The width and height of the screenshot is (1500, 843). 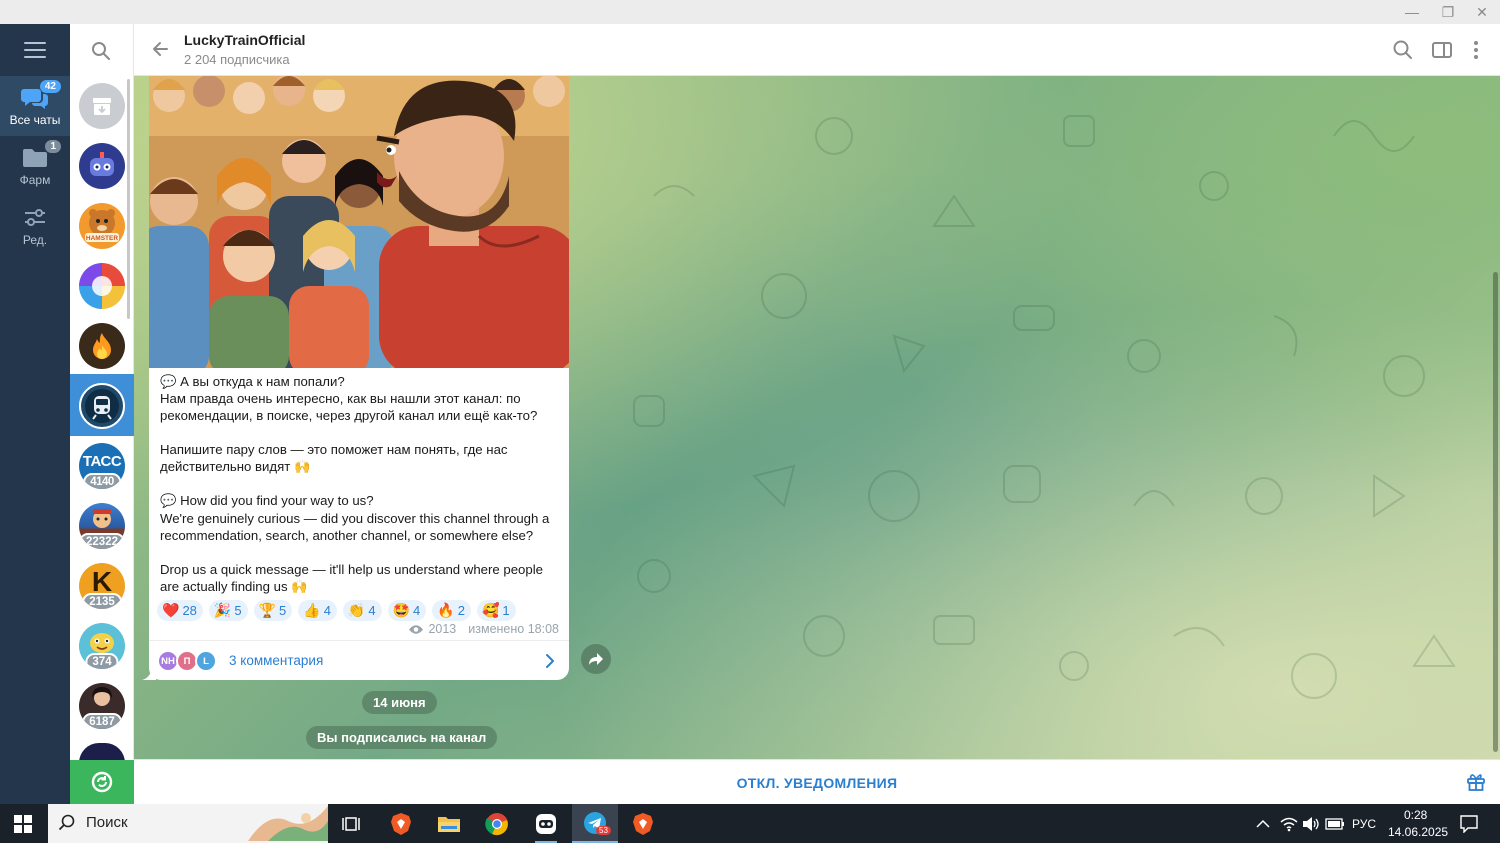 I want to click on chat-avatar-person-channel: 6187, so click(x=102, y=706).